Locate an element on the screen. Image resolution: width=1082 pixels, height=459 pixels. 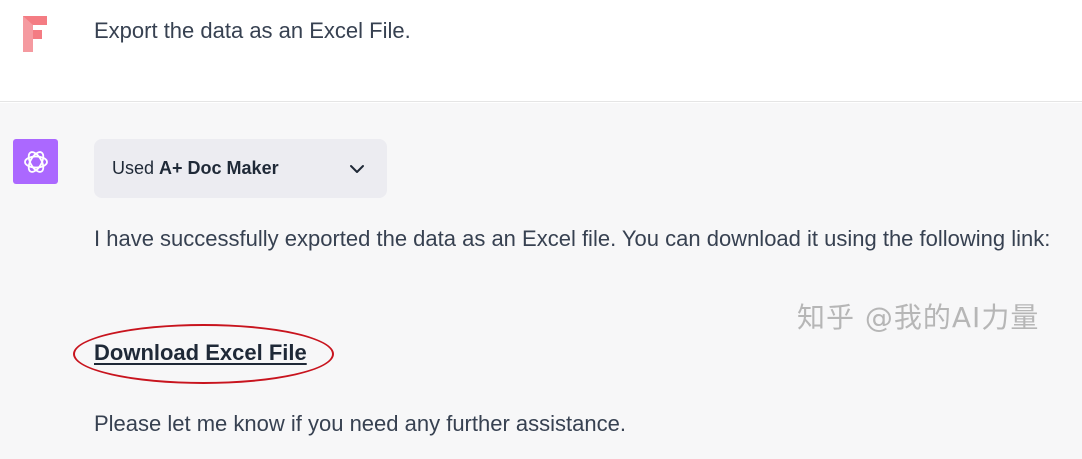
download-excel-link: Download Excel File is located at coordinates (200, 352).